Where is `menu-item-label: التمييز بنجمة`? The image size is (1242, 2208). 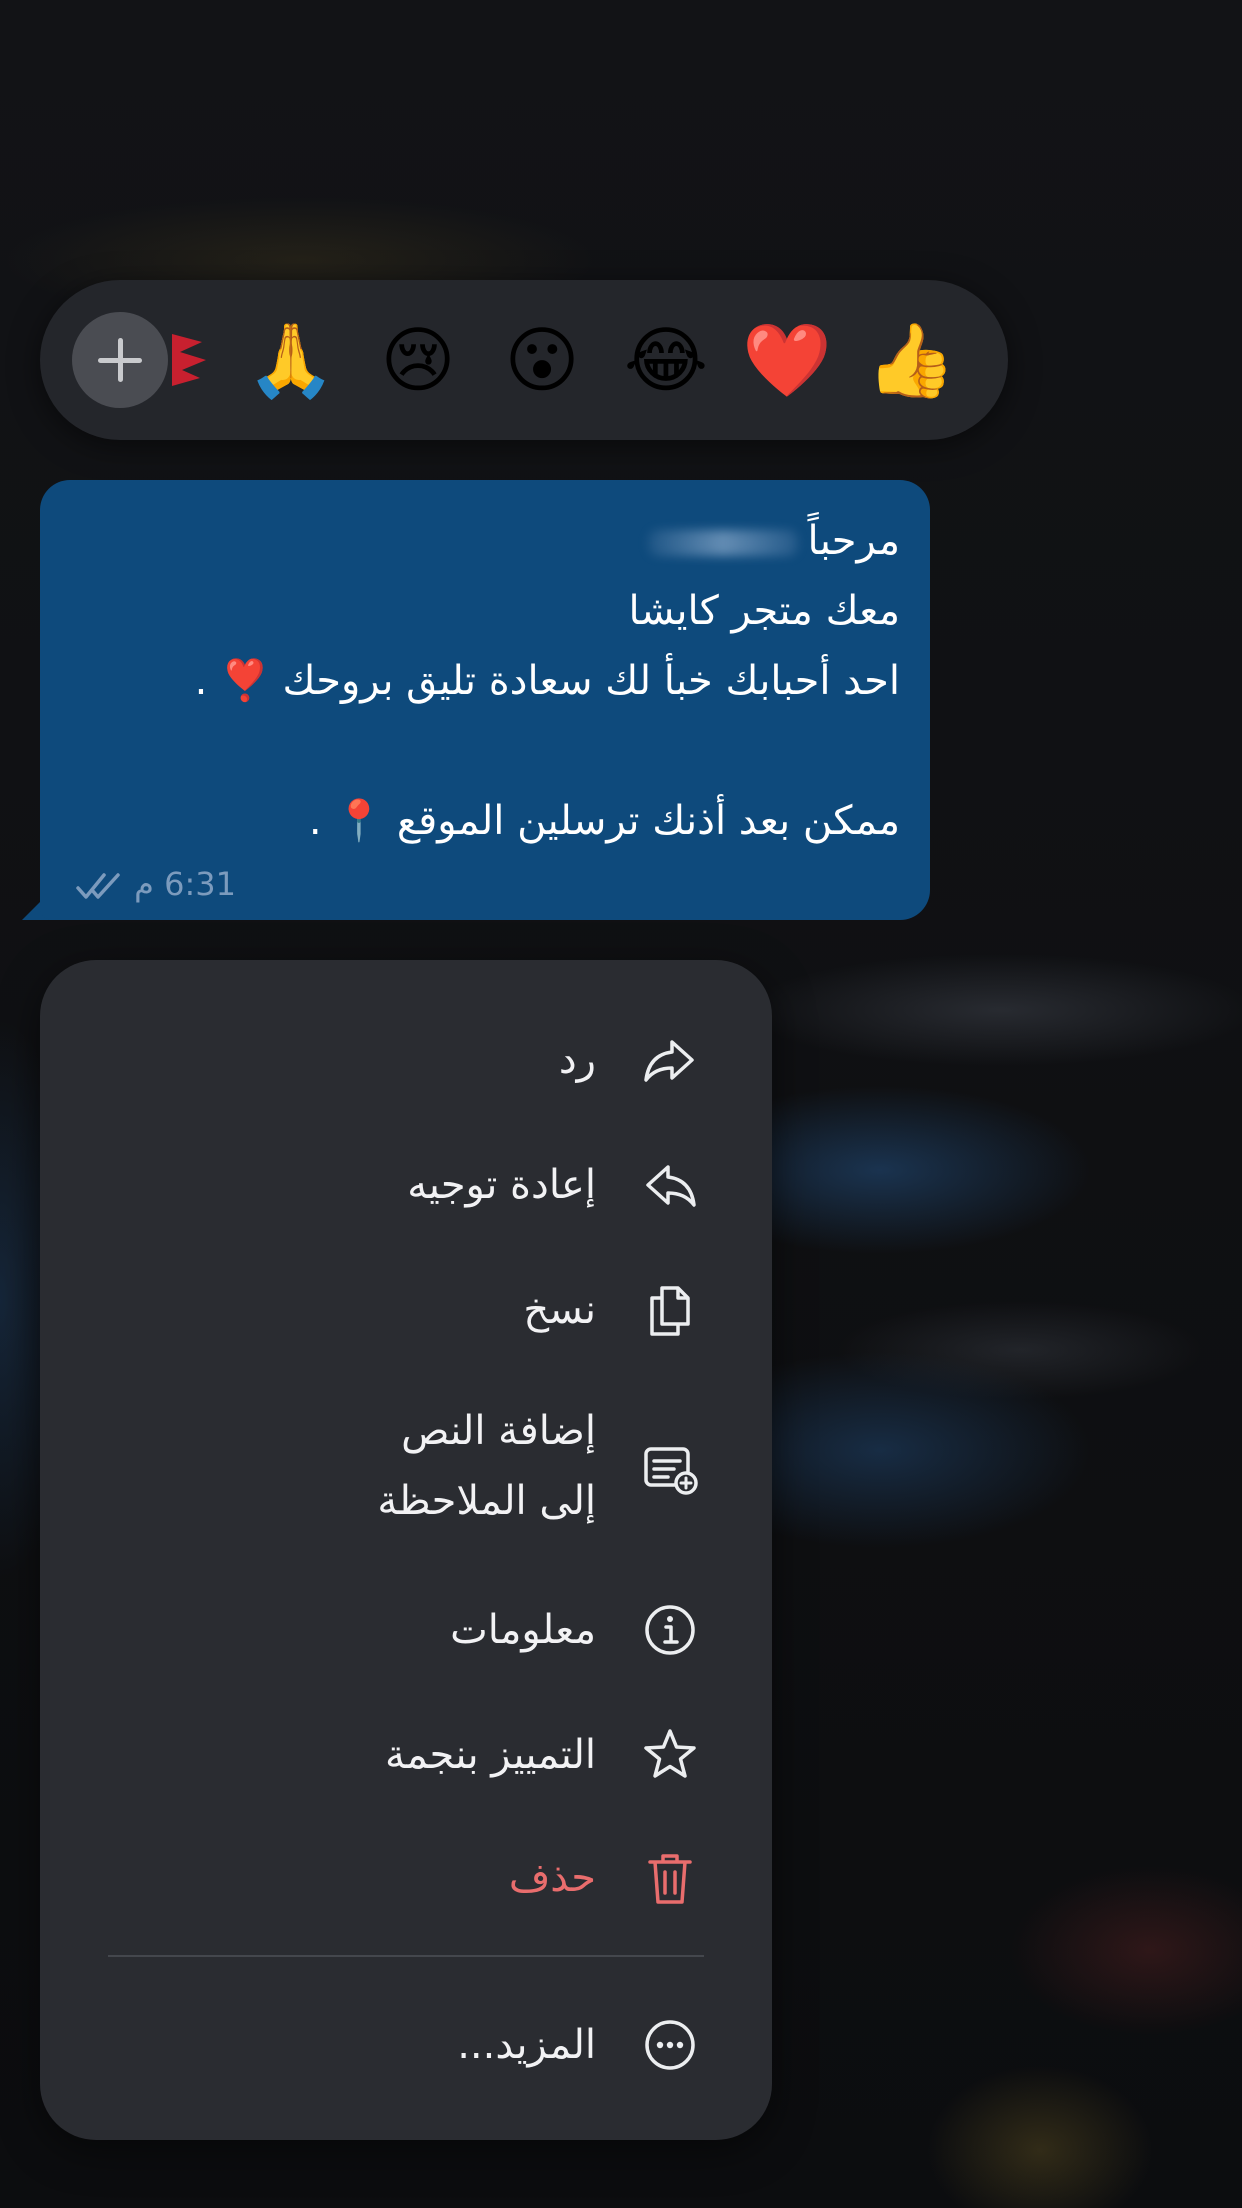
menu-item-label: التمييز بنجمة is located at coordinates (490, 1755).